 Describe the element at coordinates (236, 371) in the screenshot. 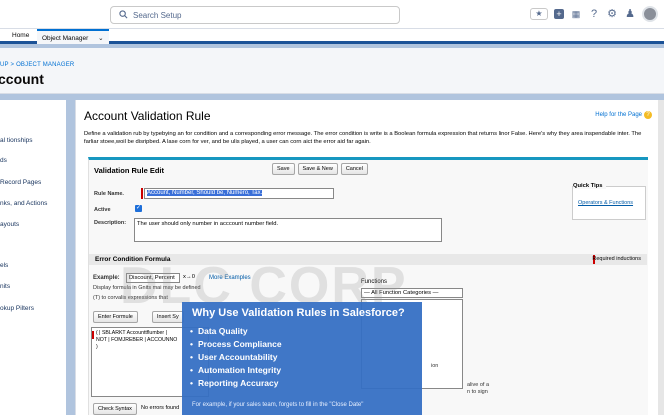

I see `overlay-item: Automation Integrity` at that location.